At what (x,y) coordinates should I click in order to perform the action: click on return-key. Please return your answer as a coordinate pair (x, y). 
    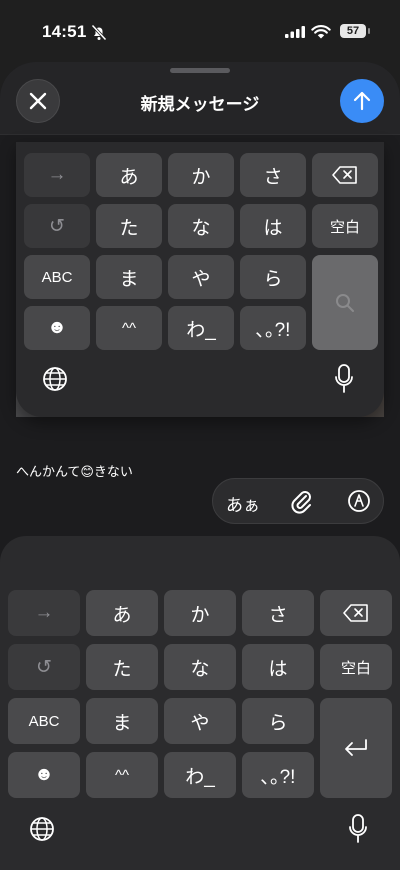
    Looking at the image, I should click on (356, 748).